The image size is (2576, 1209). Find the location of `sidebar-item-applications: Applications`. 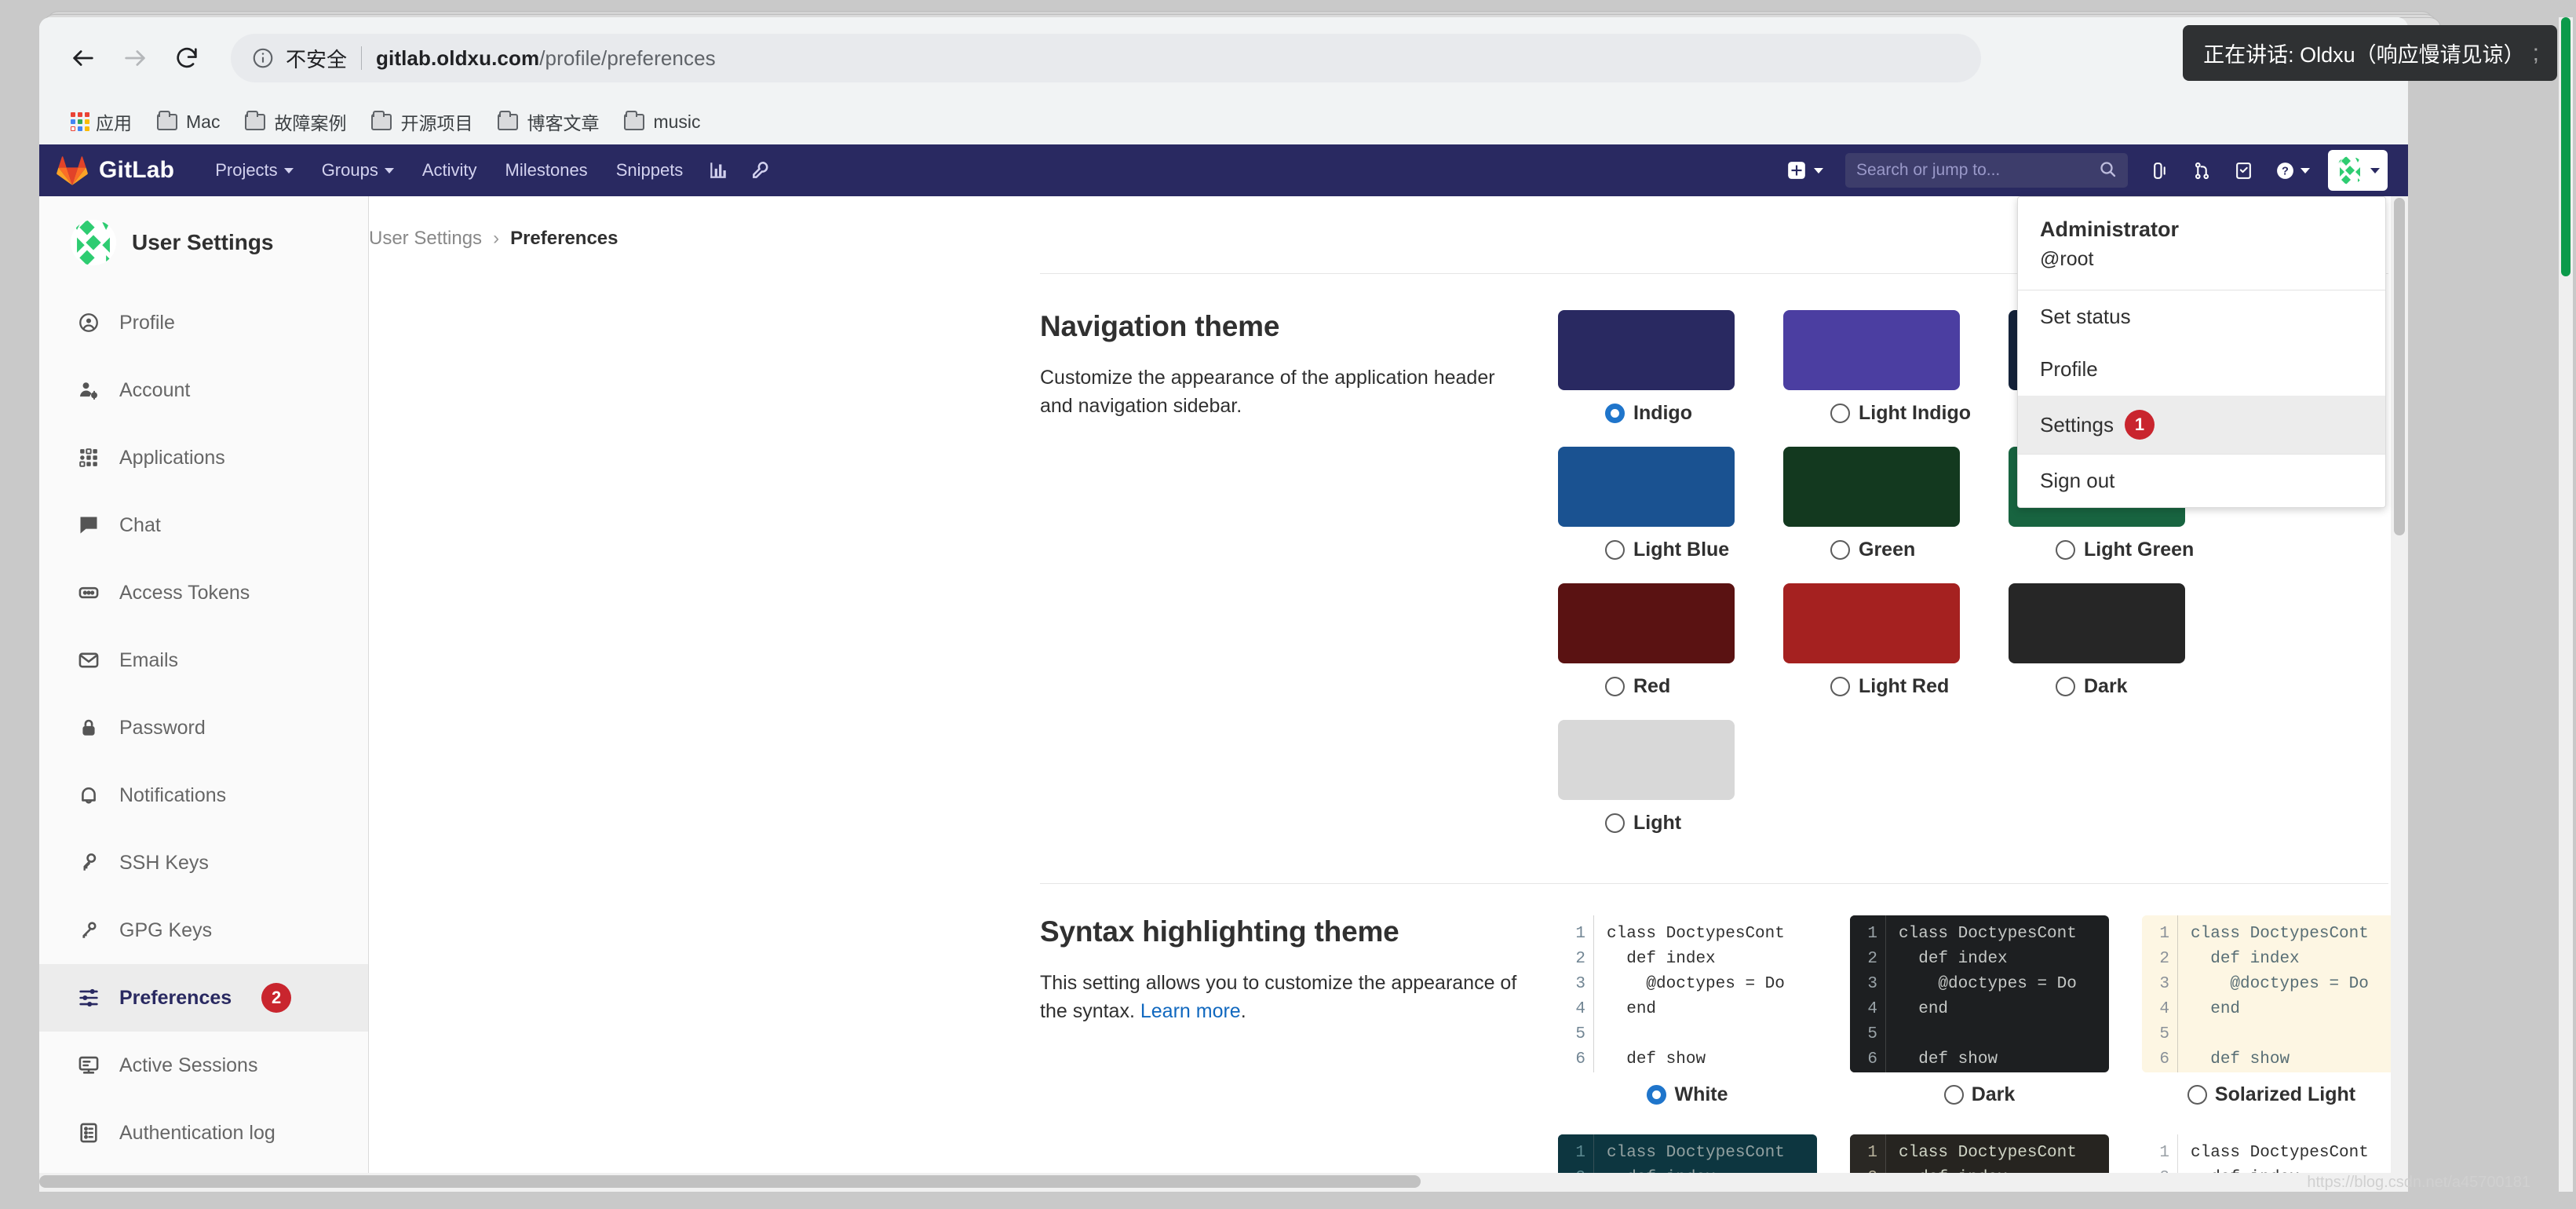

sidebar-item-applications: Applications is located at coordinates (203, 457).